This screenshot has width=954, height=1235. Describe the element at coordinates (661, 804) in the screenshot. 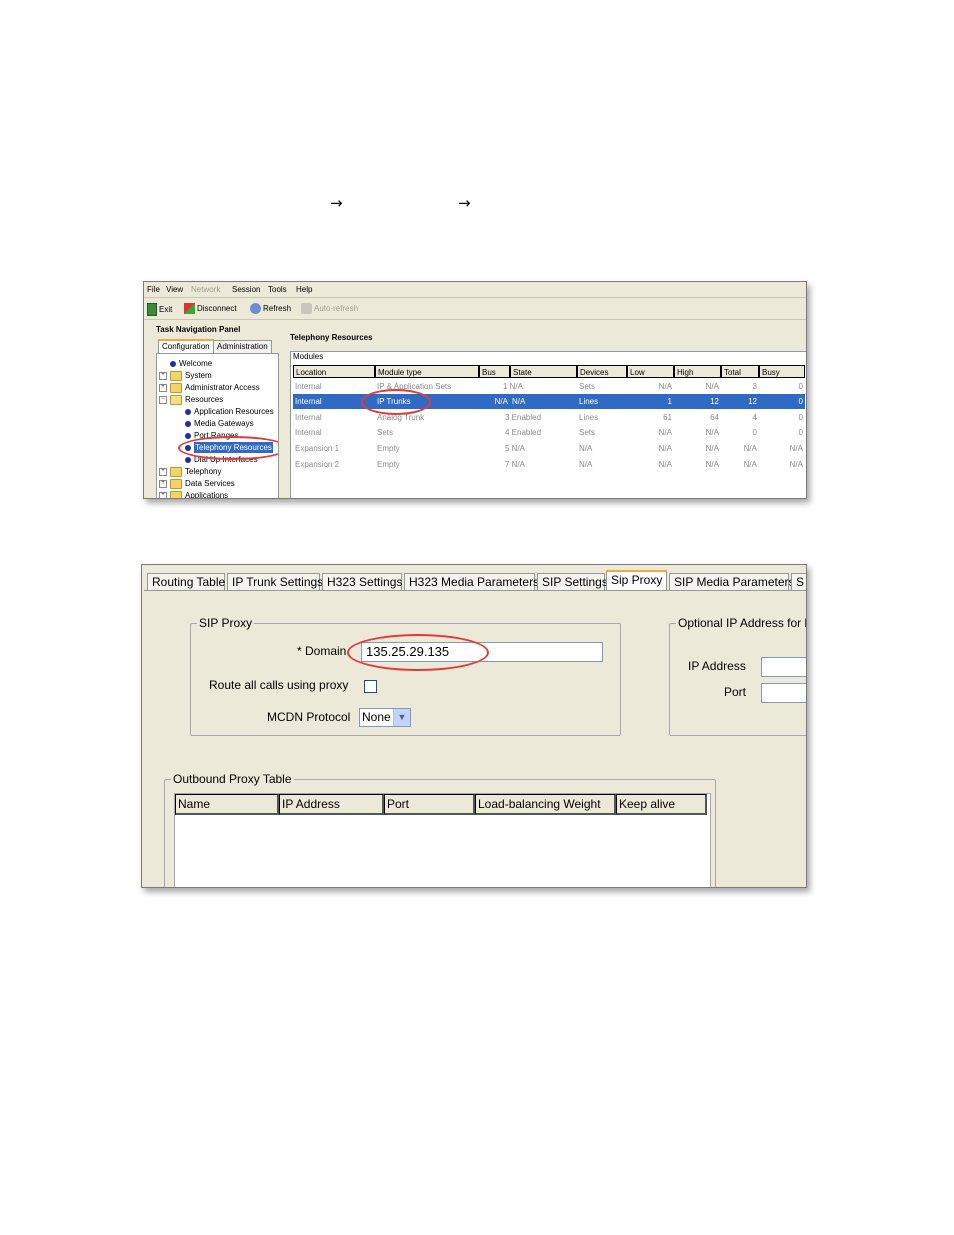

I see `column-header: Keep alive` at that location.